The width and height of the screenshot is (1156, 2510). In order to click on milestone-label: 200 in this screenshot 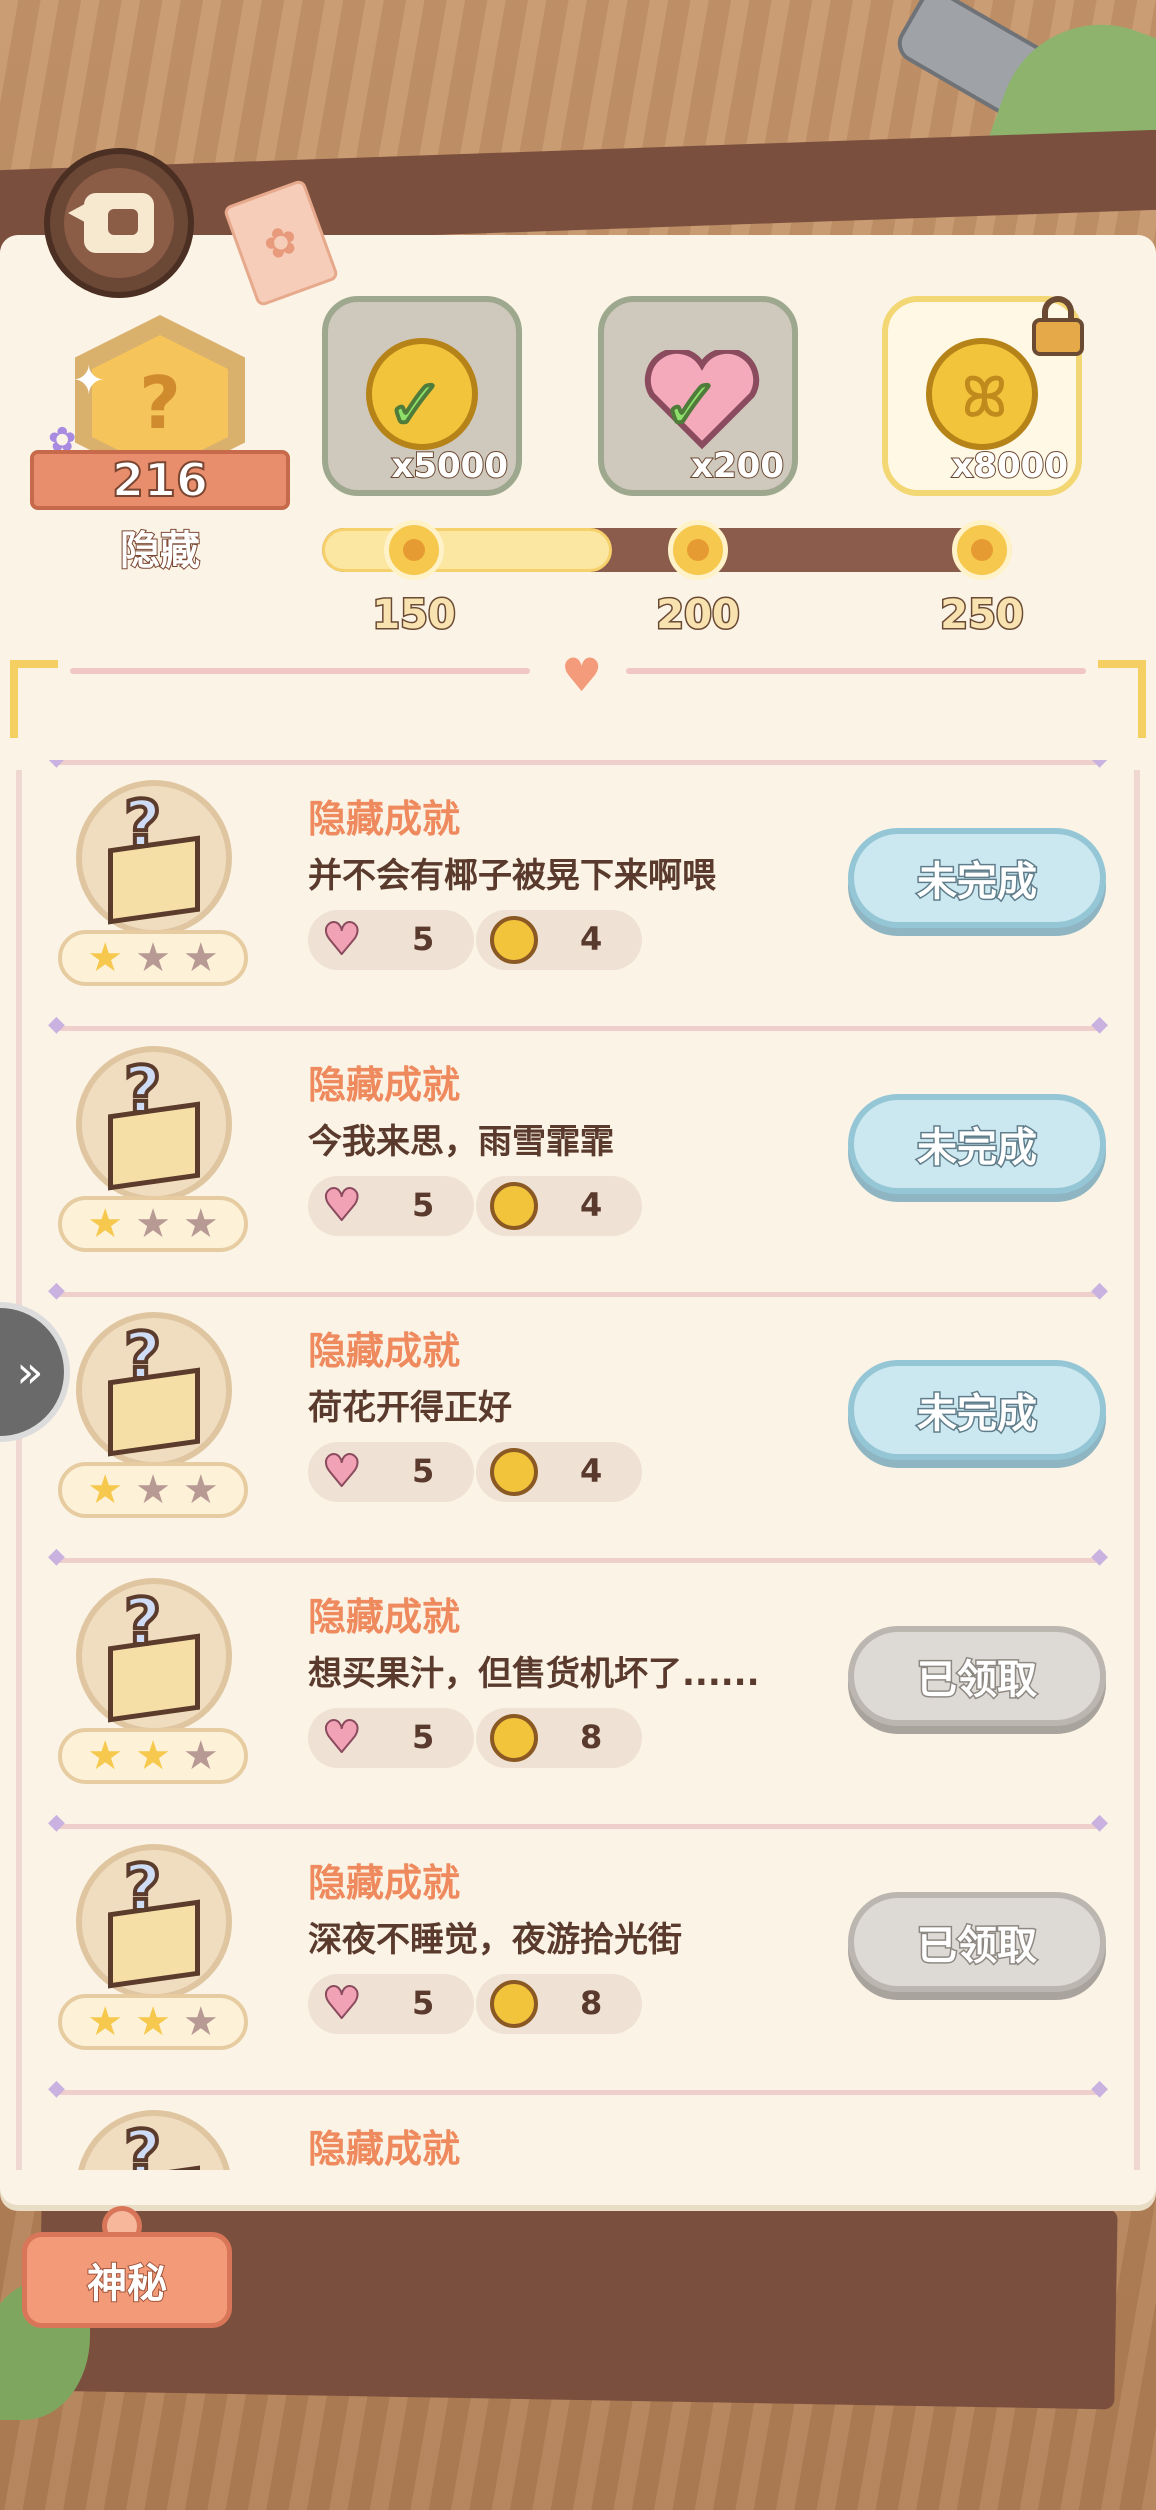, I will do `click(698, 615)`.